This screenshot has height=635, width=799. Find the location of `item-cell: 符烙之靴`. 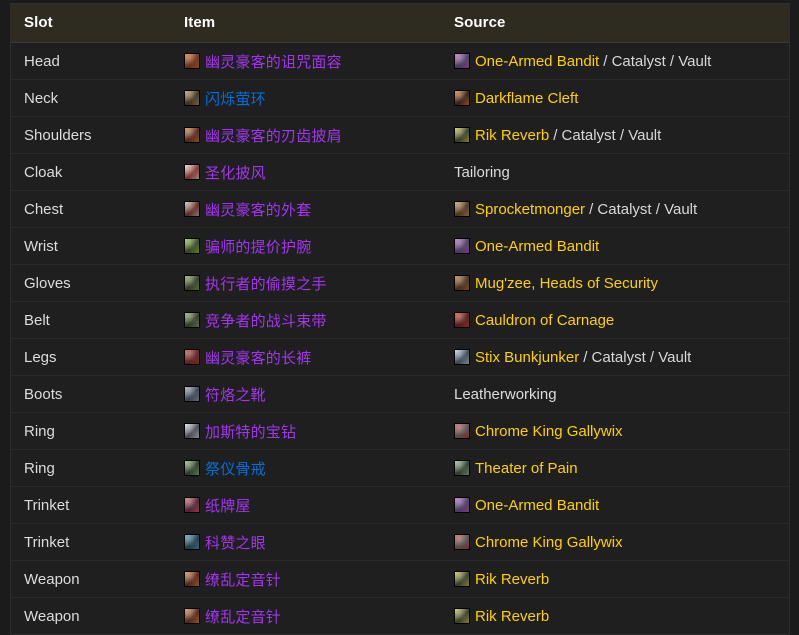

item-cell: 符烙之靴 is located at coordinates (306, 394).